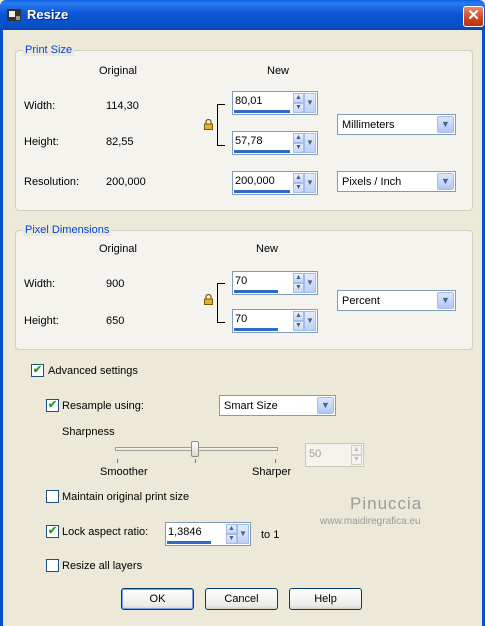  I want to click on resolution-spinner: 200,000 ▲ ▼ ▼, so click(275, 183).